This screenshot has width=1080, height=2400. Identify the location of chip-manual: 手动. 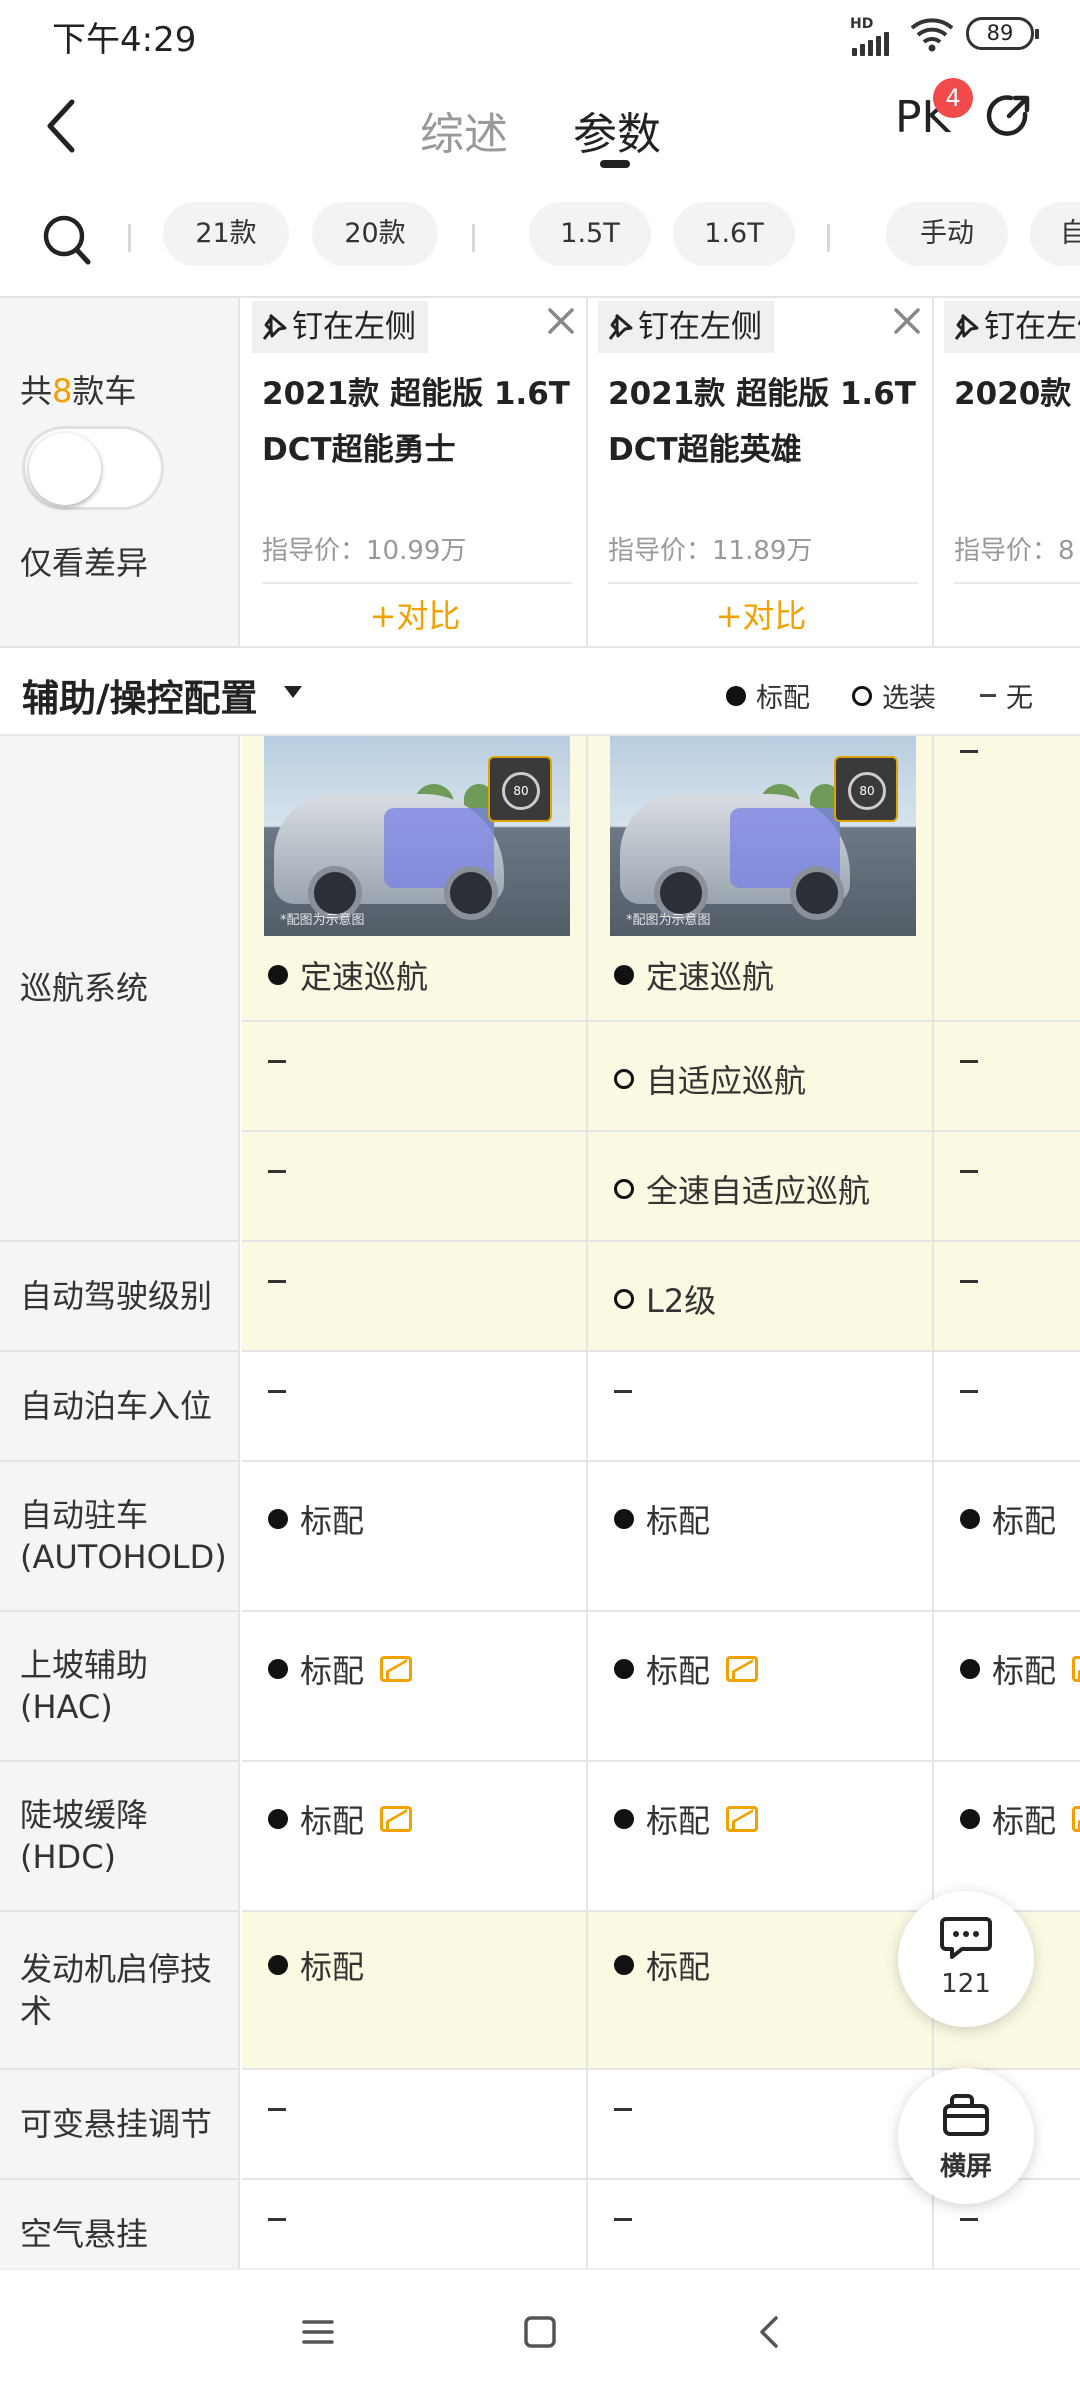
(947, 234).